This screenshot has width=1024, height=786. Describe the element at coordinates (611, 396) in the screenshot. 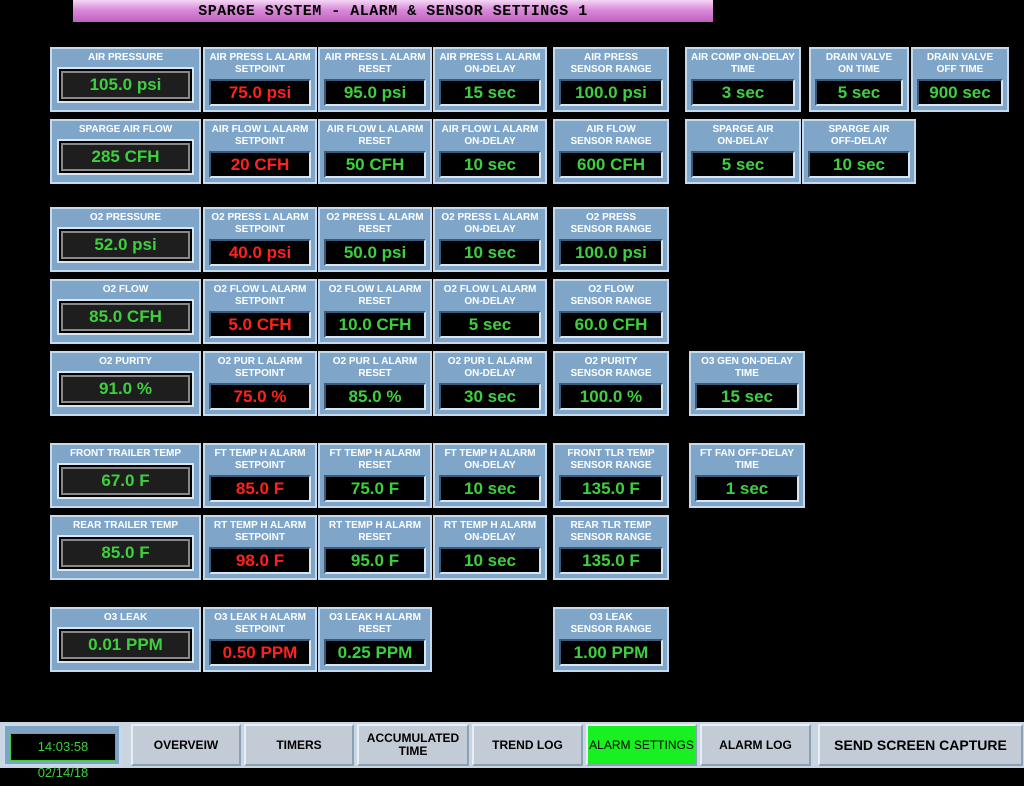

I see `o2-purity-sensor-range-value: 100.0 %` at that location.